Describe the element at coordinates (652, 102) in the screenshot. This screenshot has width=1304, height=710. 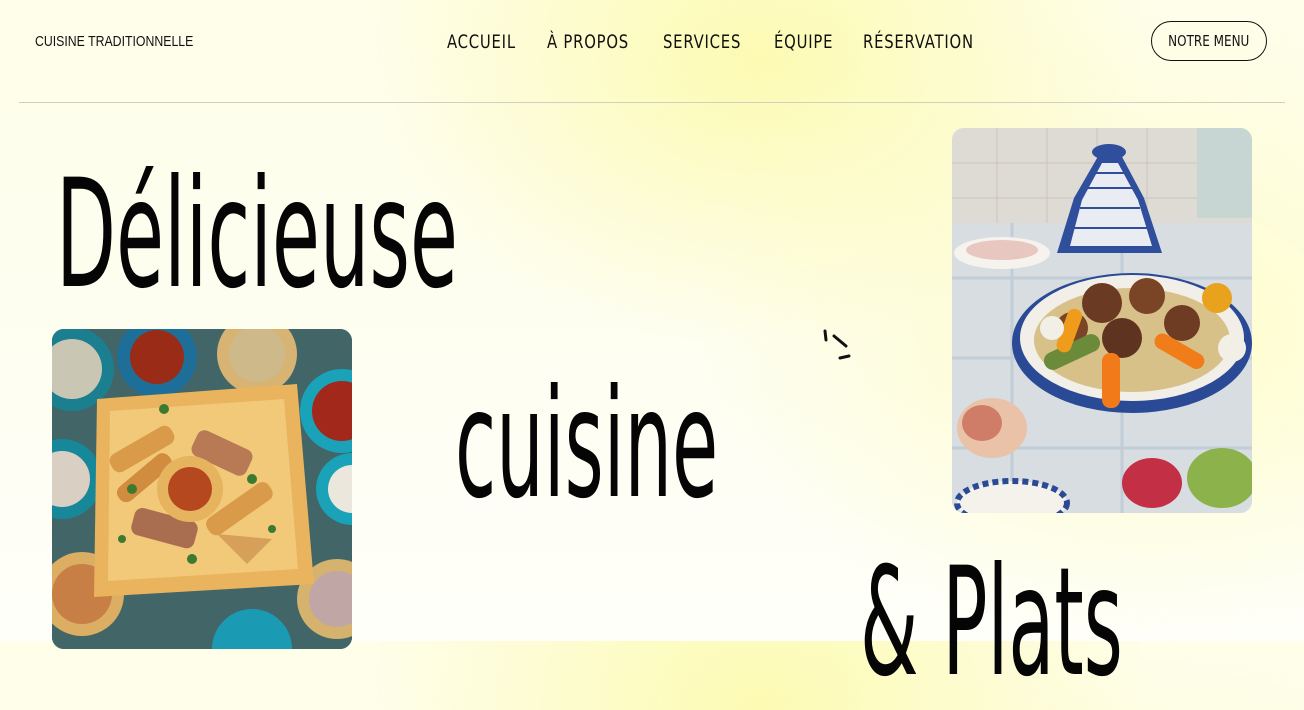
I see `header-divider` at that location.